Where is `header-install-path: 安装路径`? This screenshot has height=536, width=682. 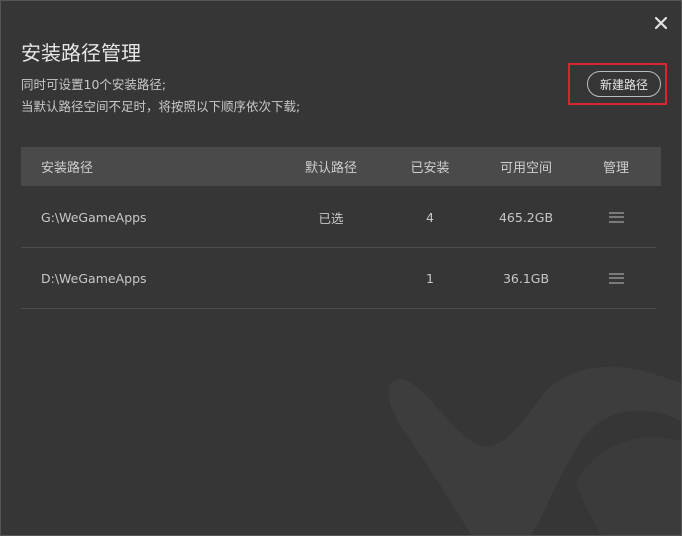 header-install-path: 安装路径 is located at coordinates (67, 168).